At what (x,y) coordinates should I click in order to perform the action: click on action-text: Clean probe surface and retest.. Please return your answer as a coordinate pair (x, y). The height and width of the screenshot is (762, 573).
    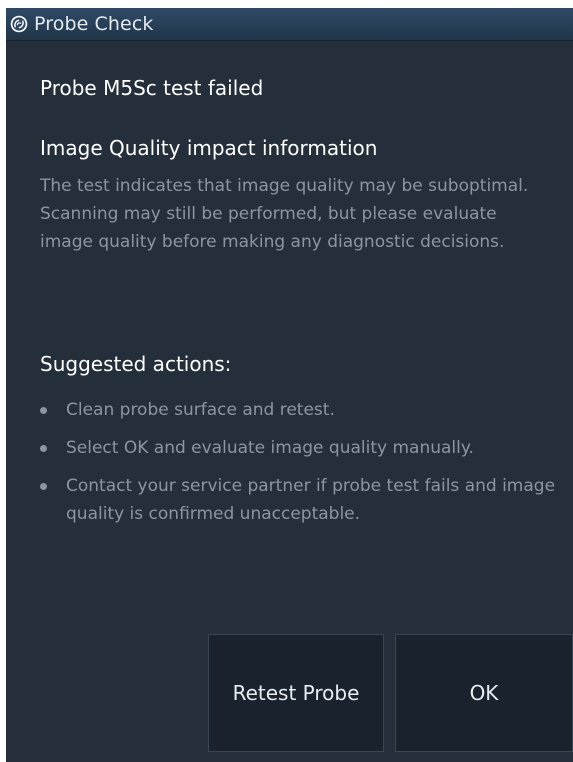
    Looking at the image, I should click on (200, 410).